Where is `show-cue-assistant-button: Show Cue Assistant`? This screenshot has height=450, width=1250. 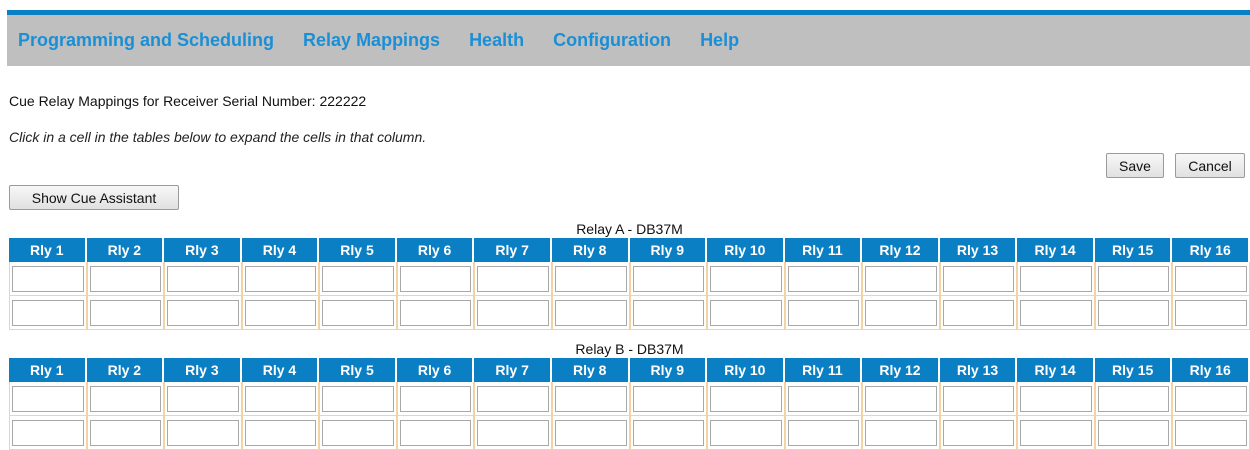 show-cue-assistant-button: Show Cue Assistant is located at coordinates (94, 197).